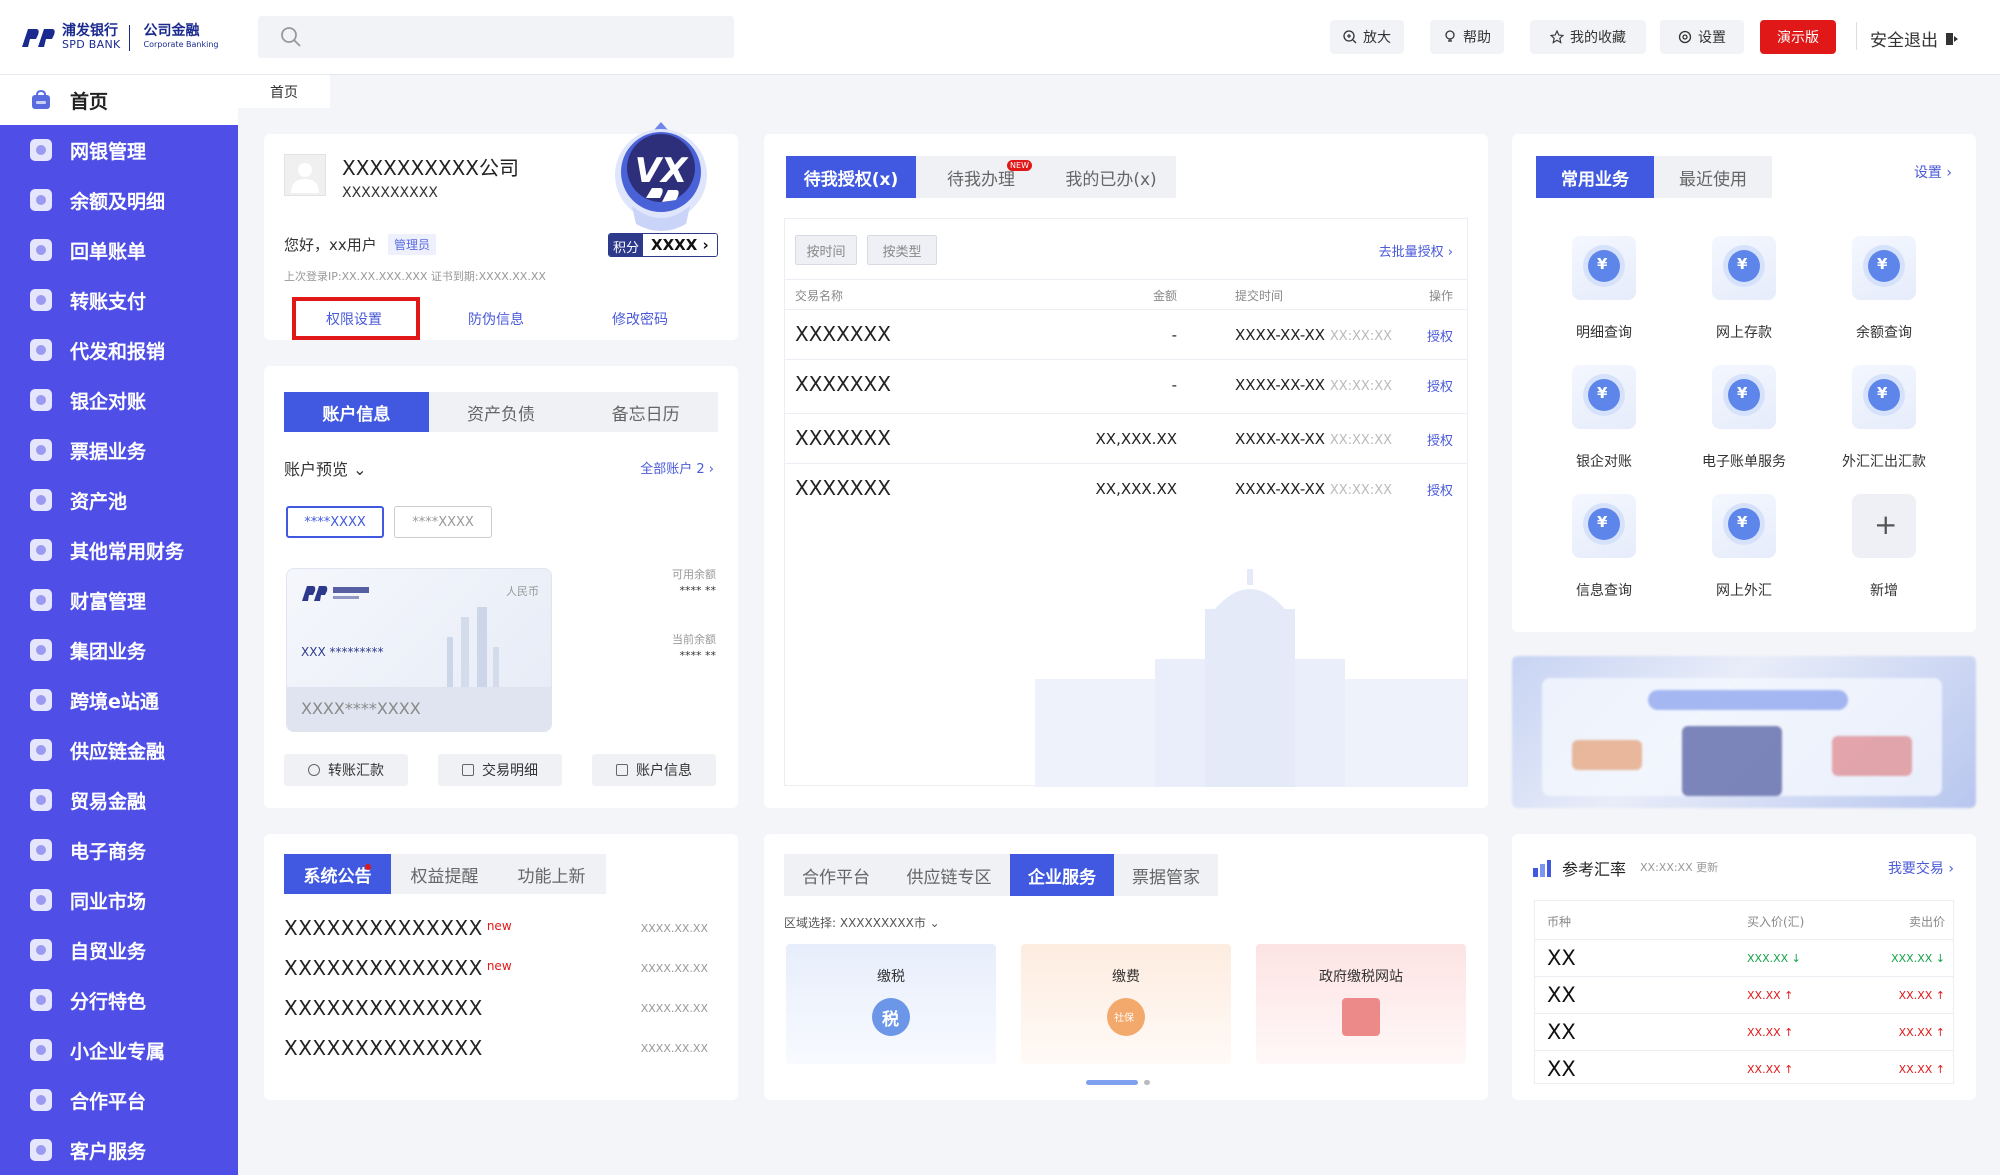 The height and width of the screenshot is (1175, 2000). Describe the element at coordinates (119, 950) in the screenshot. I see `sidebar-item: 自贸业务` at that location.